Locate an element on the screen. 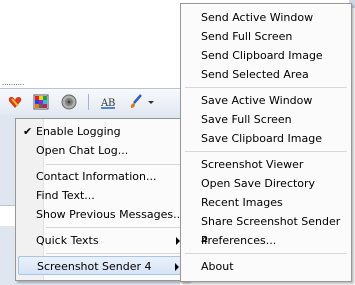 The height and width of the screenshot is (285, 355). menu-item-label: Open Save Directory is located at coordinates (258, 183).